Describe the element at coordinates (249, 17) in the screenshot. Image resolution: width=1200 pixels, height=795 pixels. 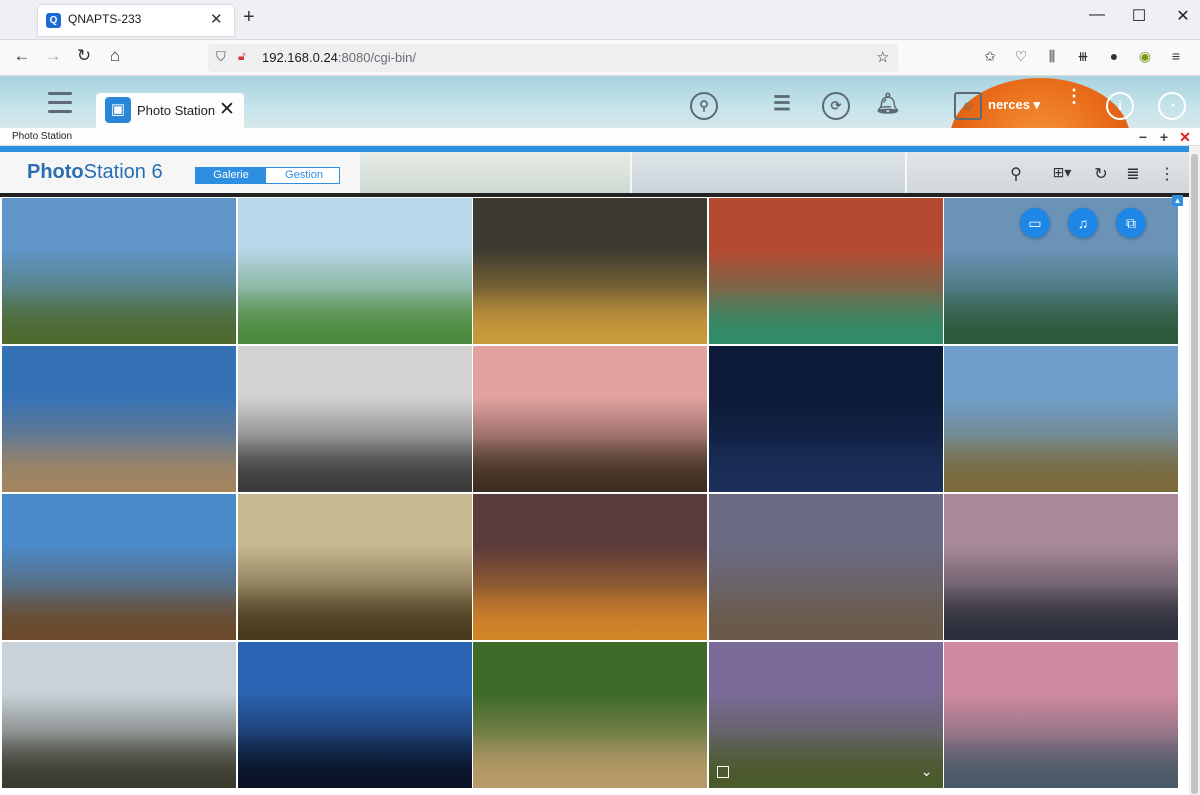
I see `new-tab-button: +` at that location.